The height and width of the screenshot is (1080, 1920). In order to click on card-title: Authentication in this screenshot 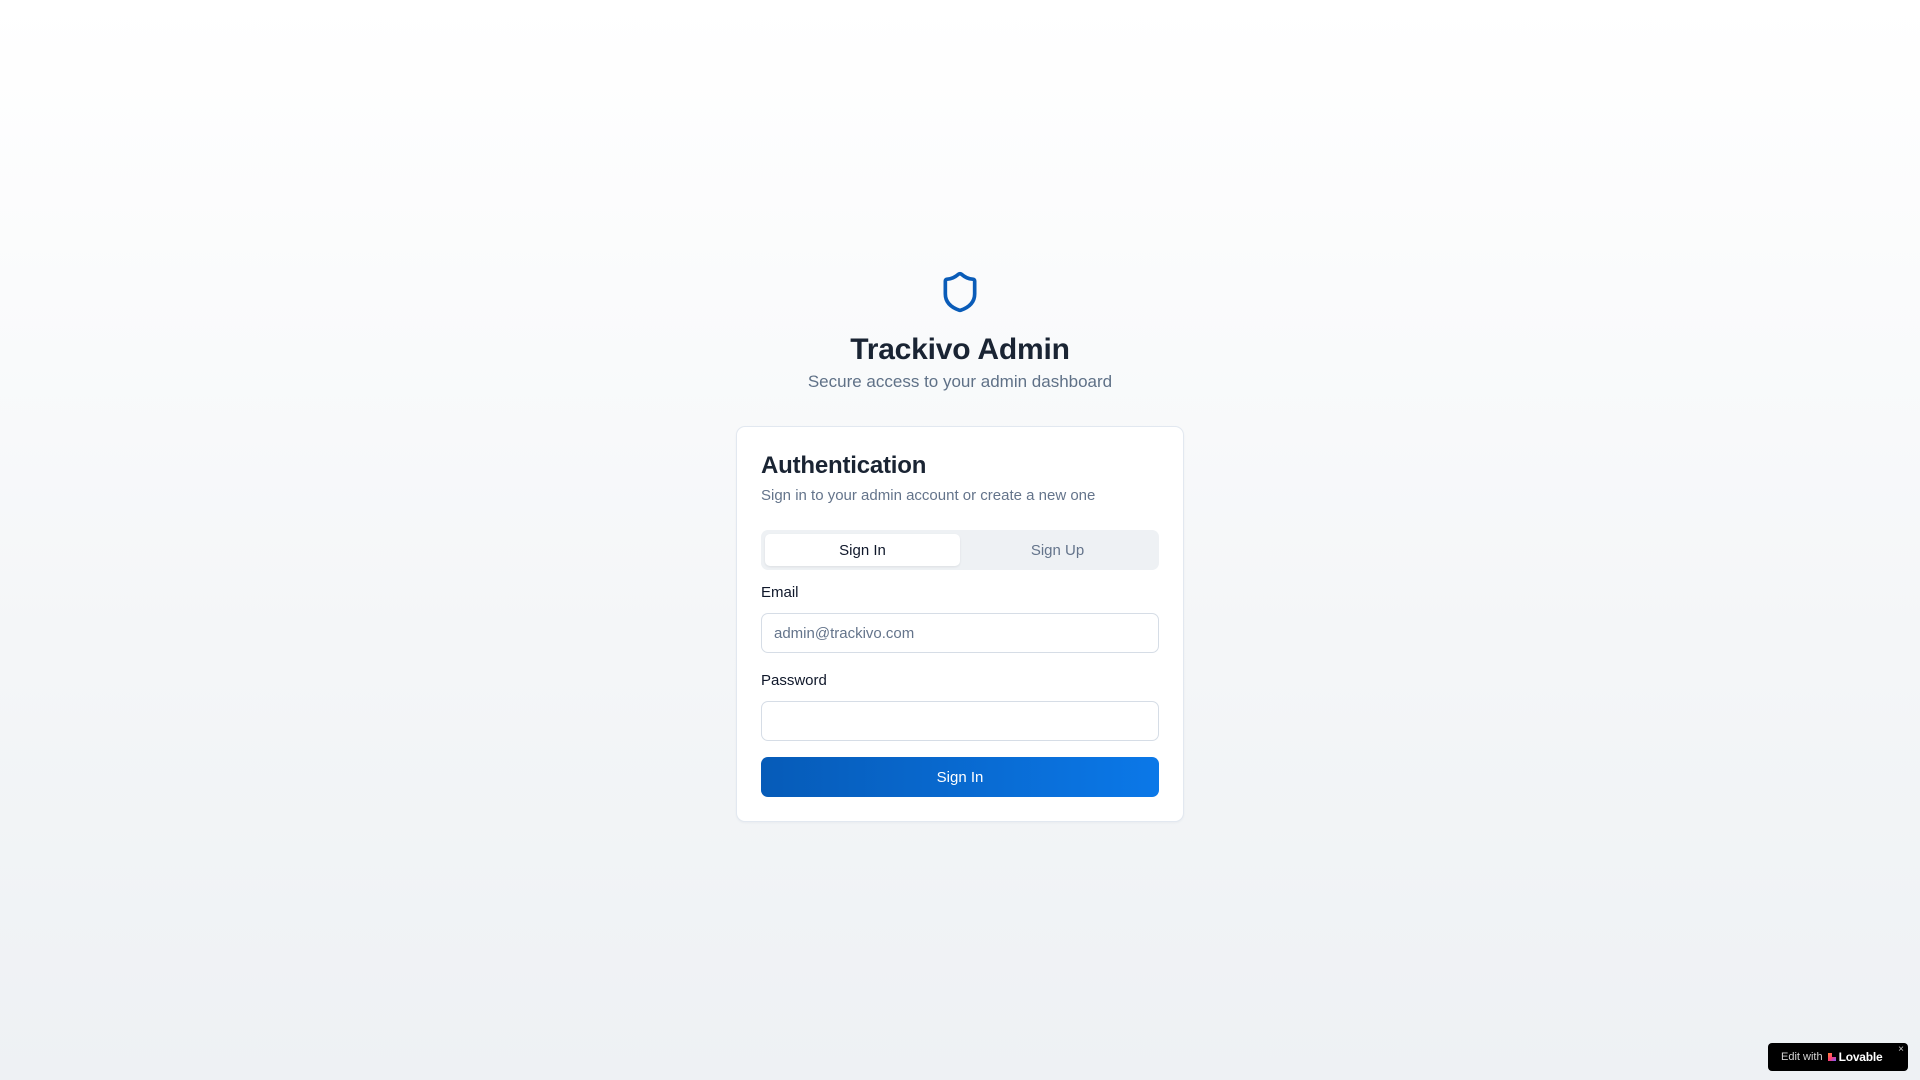, I will do `click(844, 465)`.